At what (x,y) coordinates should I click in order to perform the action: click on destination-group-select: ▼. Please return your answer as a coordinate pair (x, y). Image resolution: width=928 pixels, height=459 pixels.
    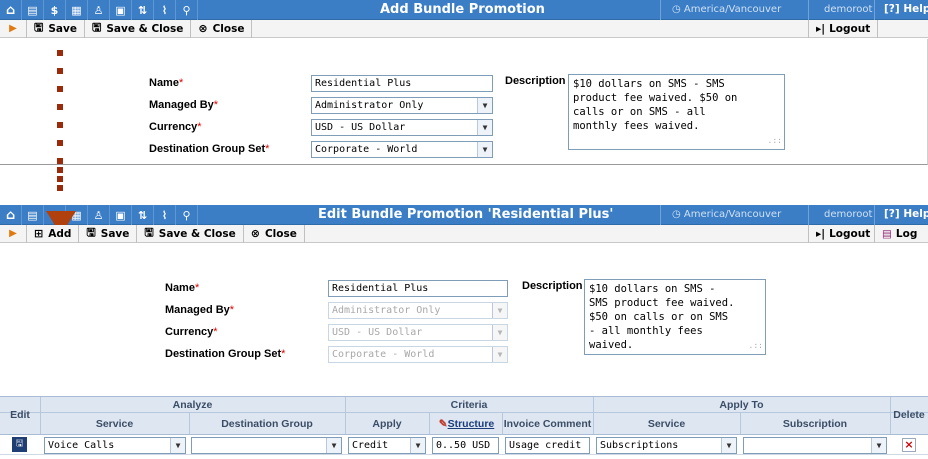
    Looking at the image, I should click on (266, 445).